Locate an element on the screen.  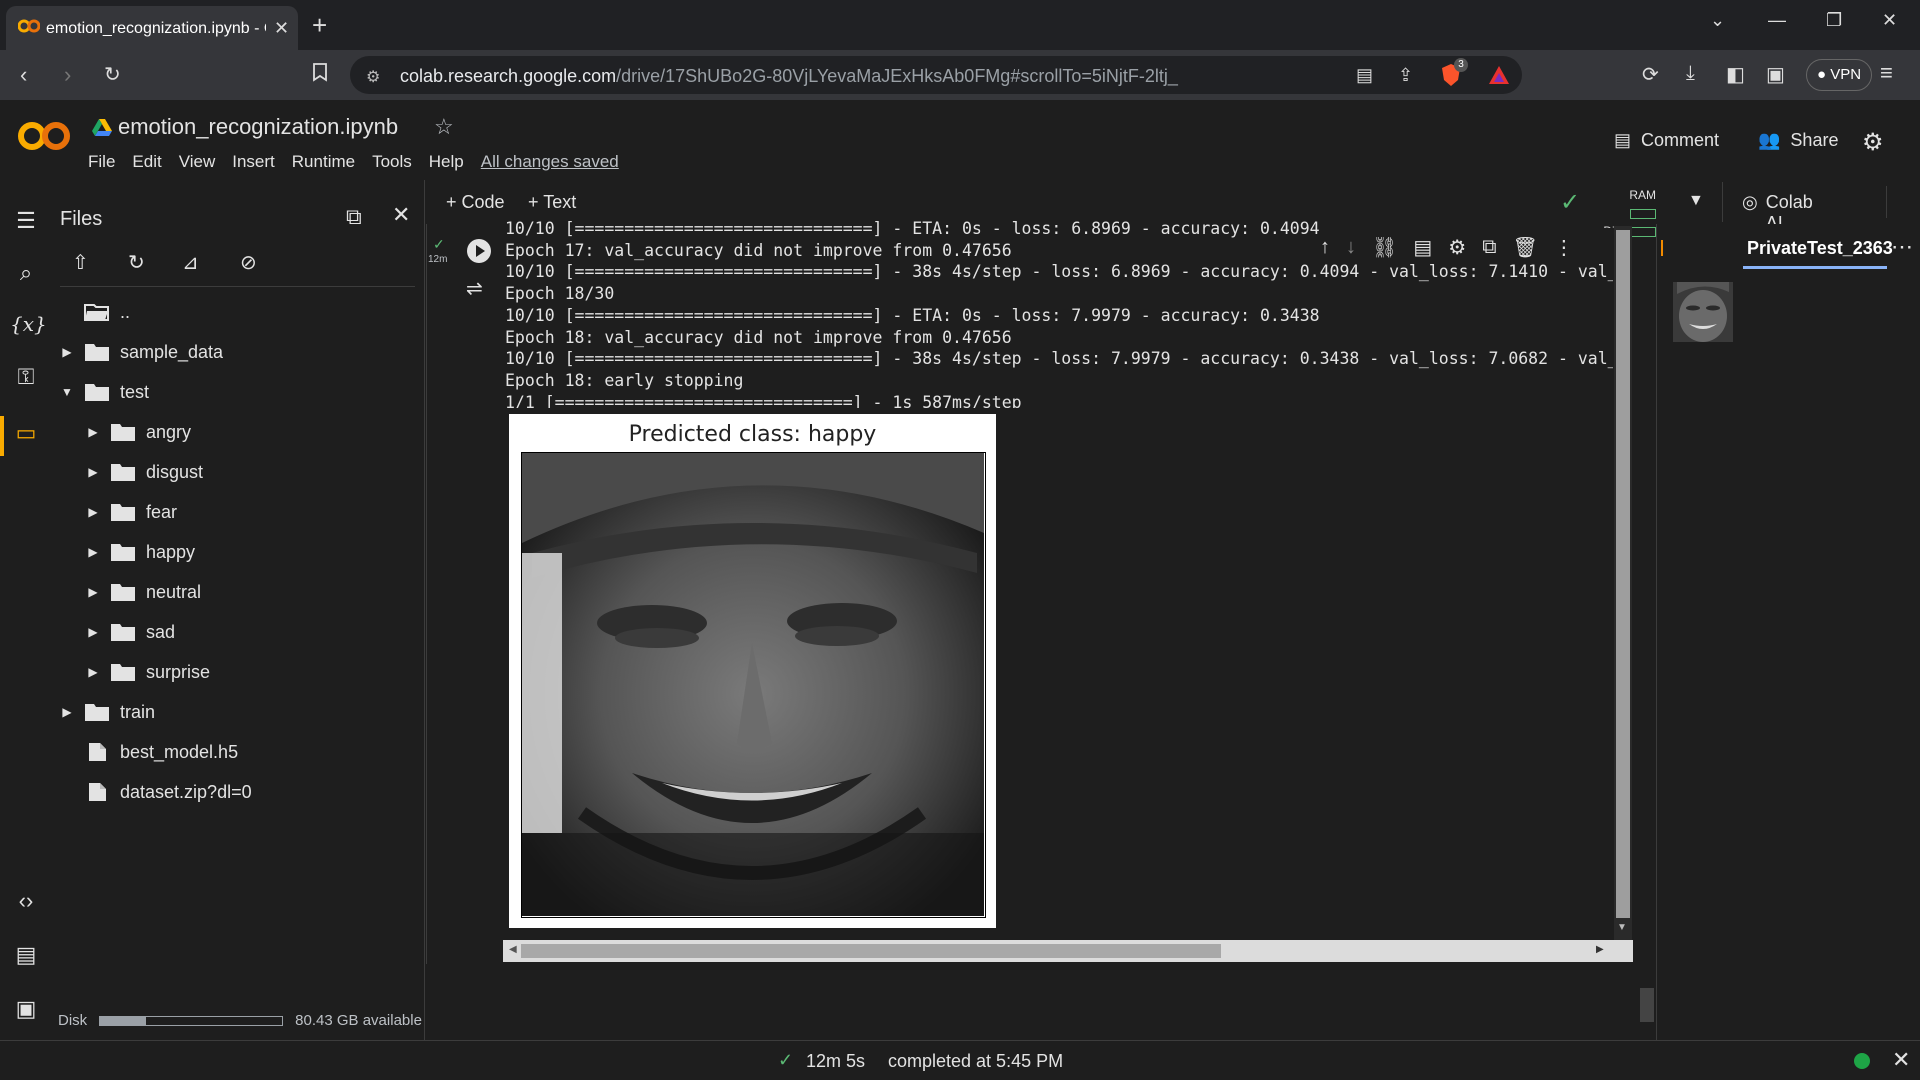
code-snippets-icon: ‹› is located at coordinates (26, 904).